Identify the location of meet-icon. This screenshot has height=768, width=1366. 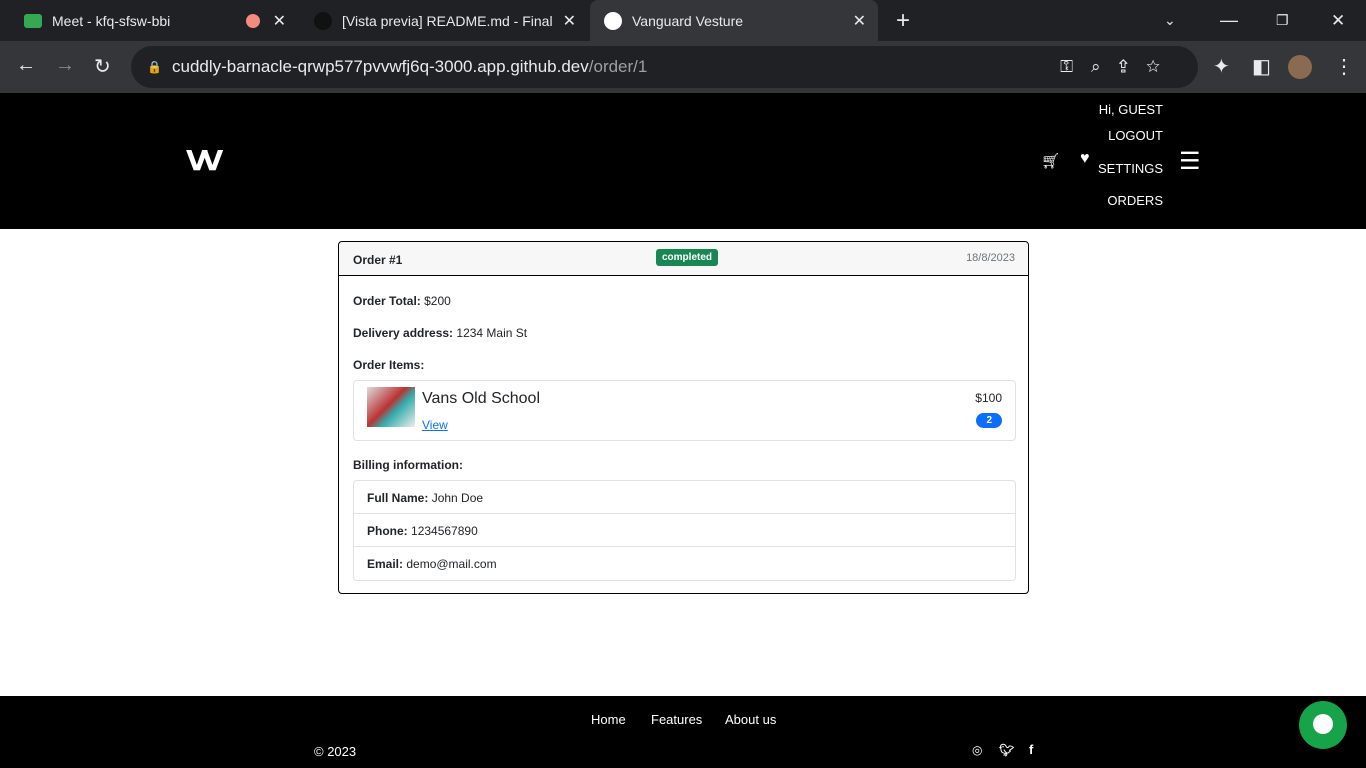
(33, 20).